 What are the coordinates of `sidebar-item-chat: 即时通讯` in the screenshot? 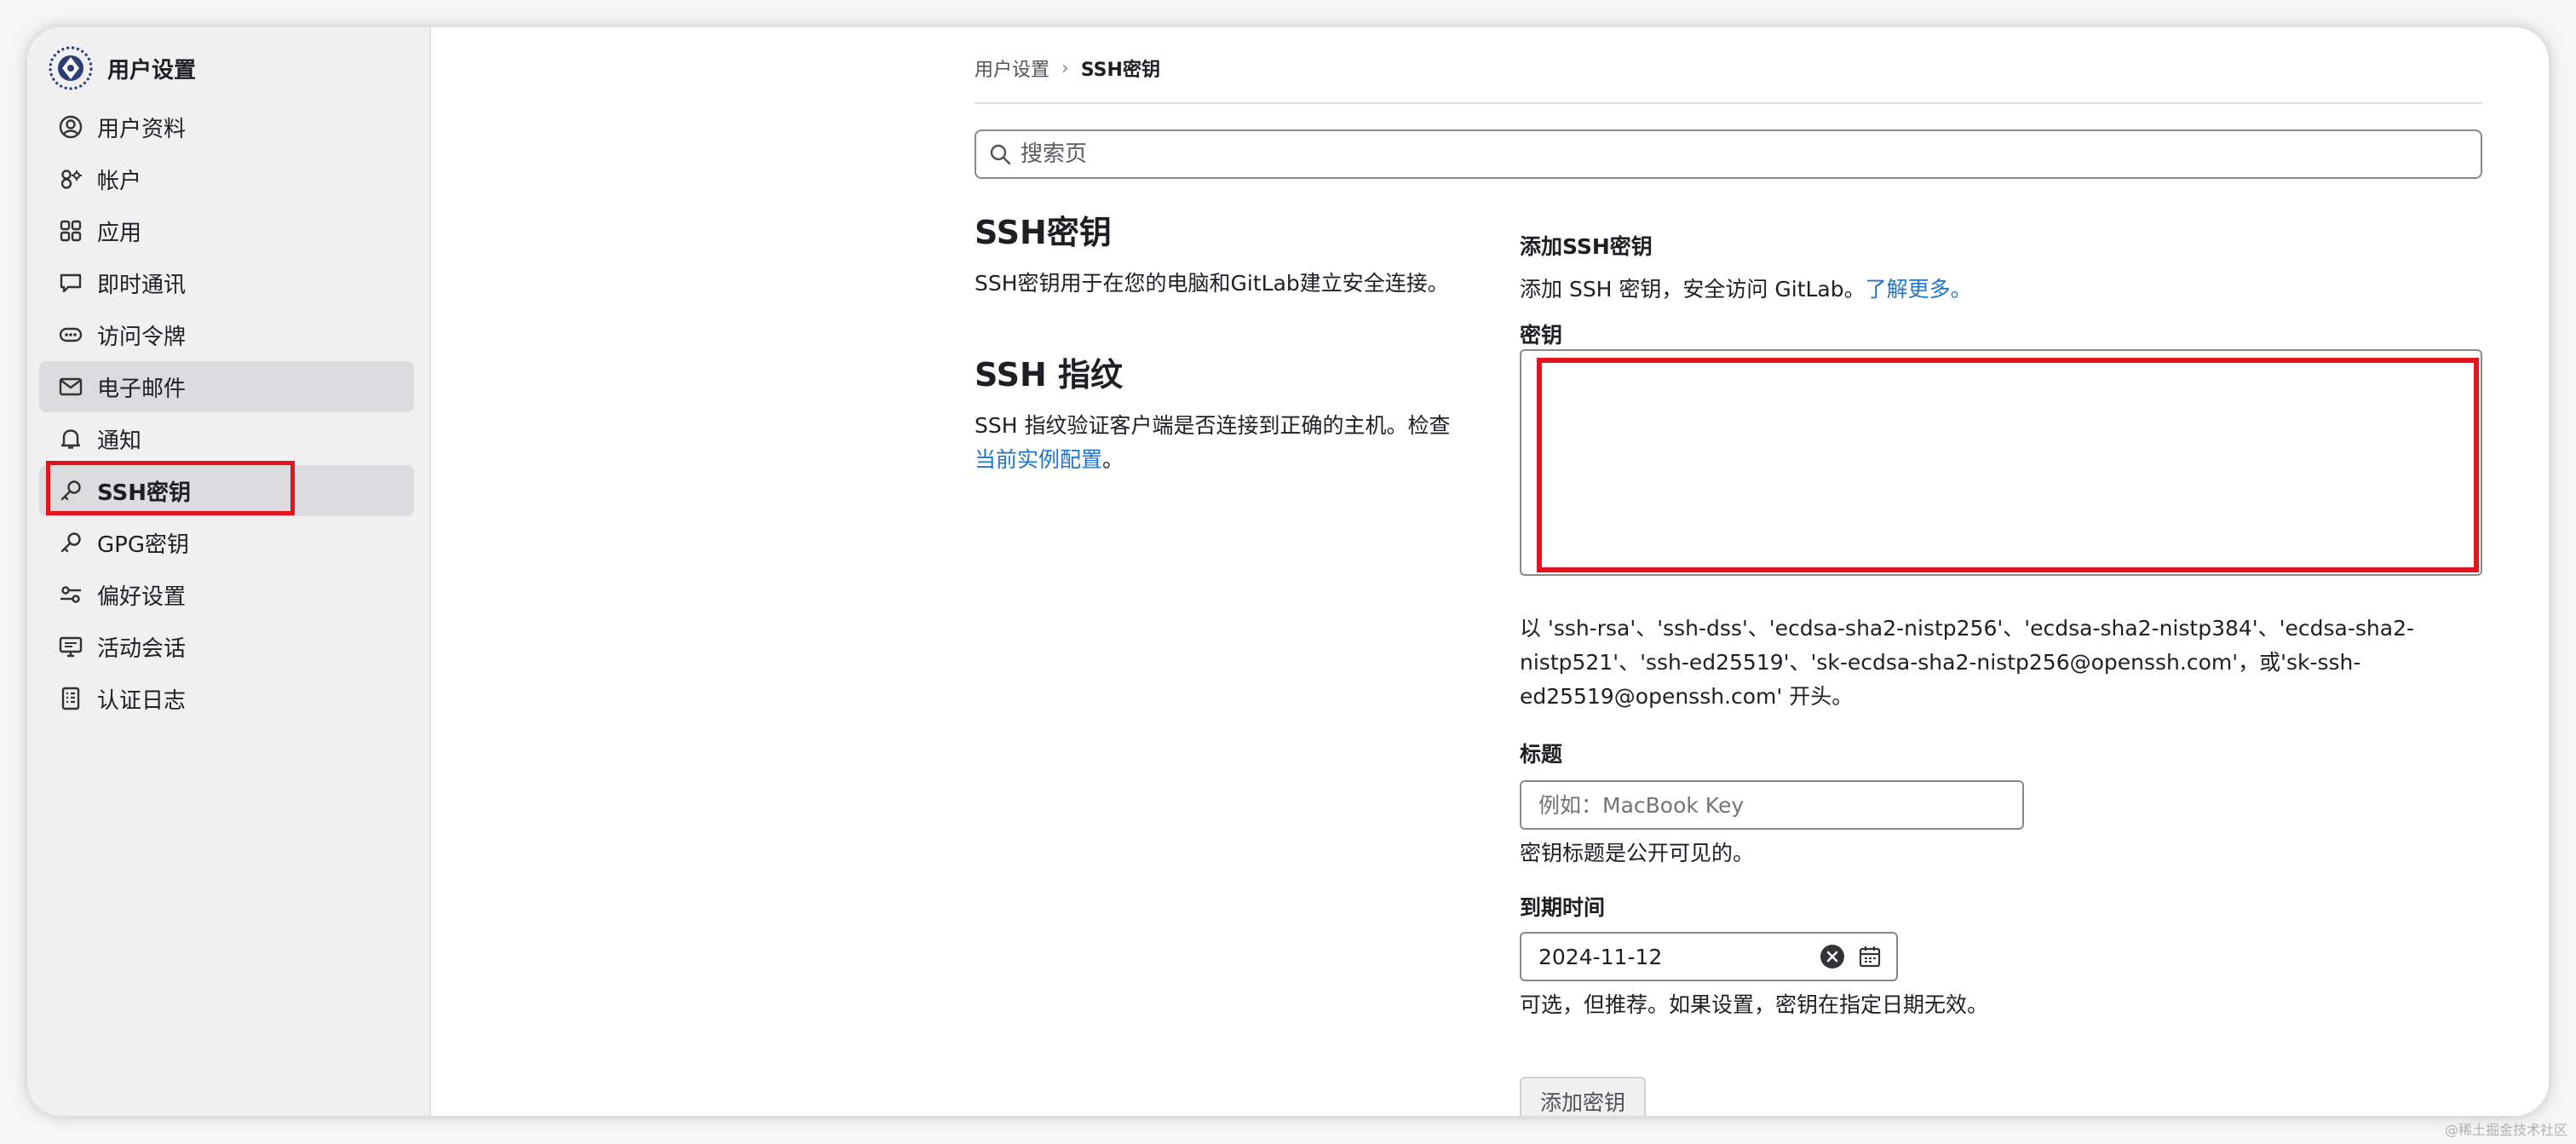 It's located at (227, 282).